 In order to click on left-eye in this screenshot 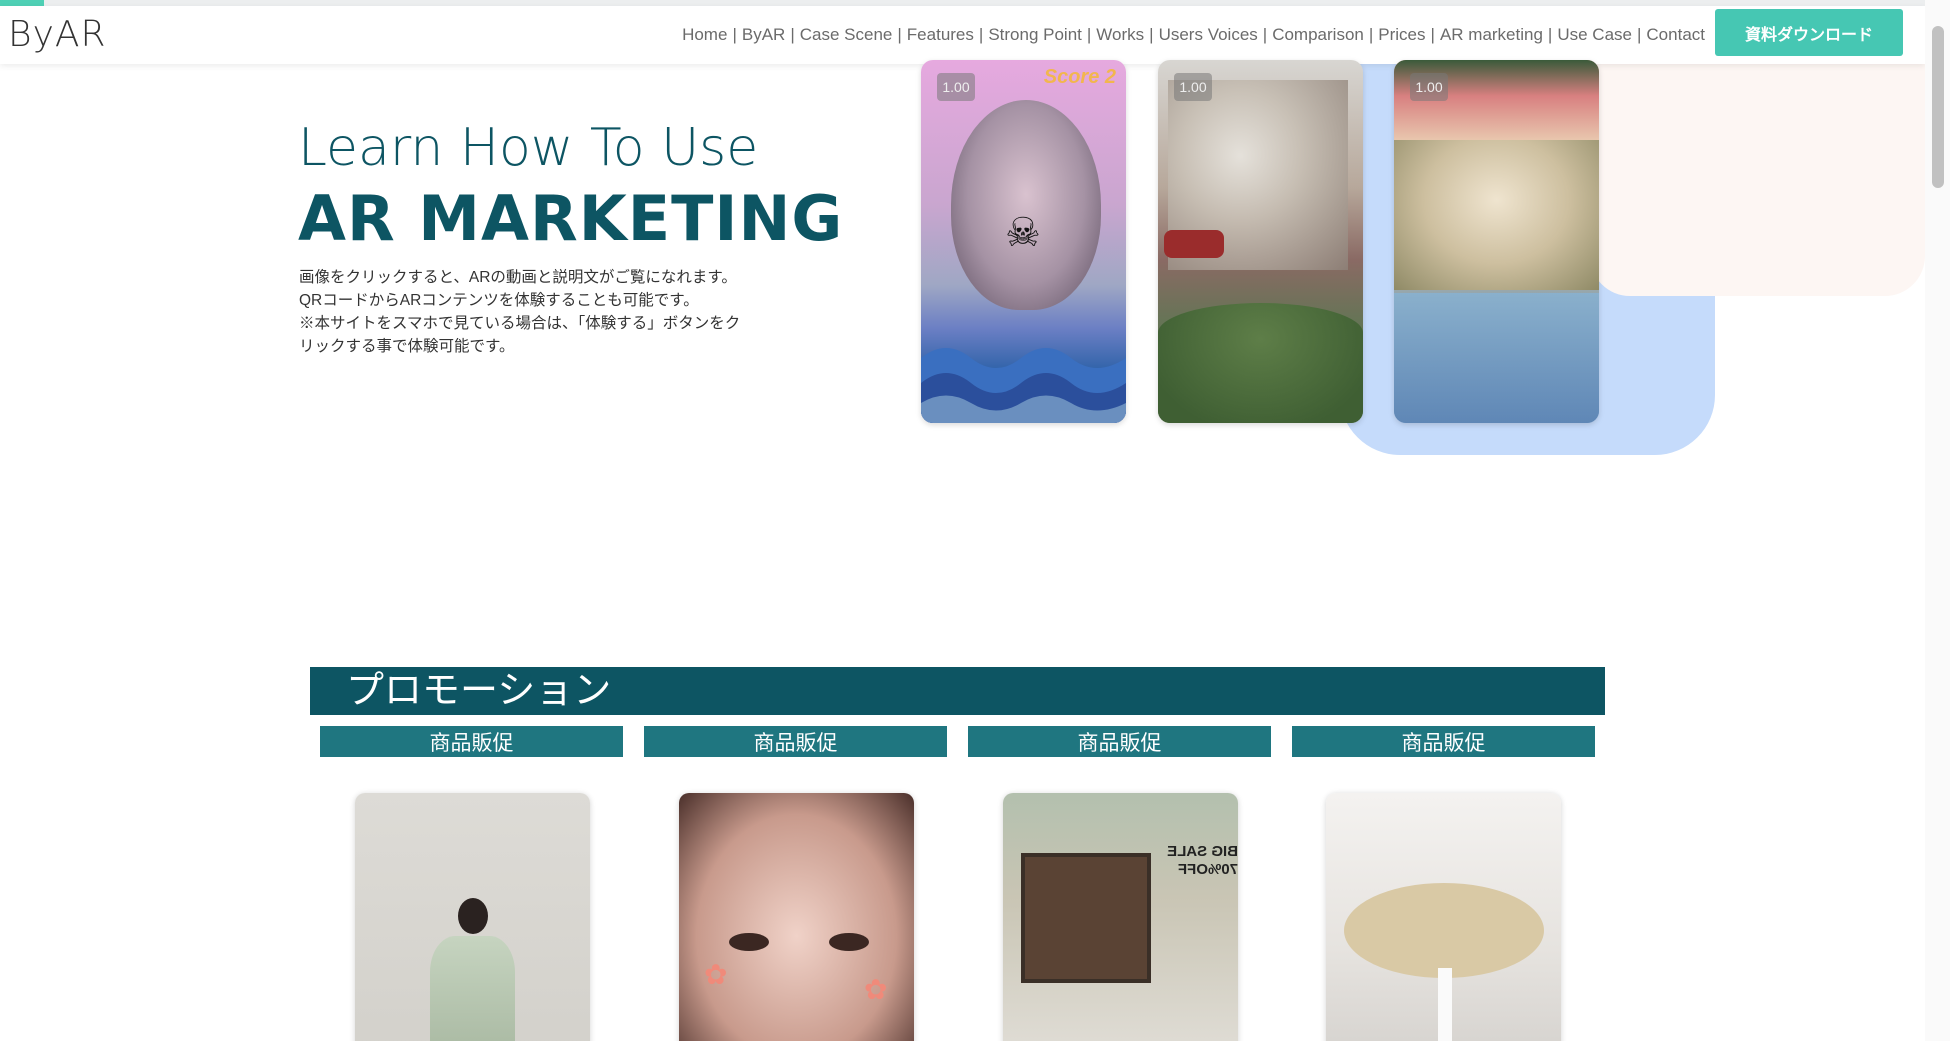, I will do `click(749, 942)`.